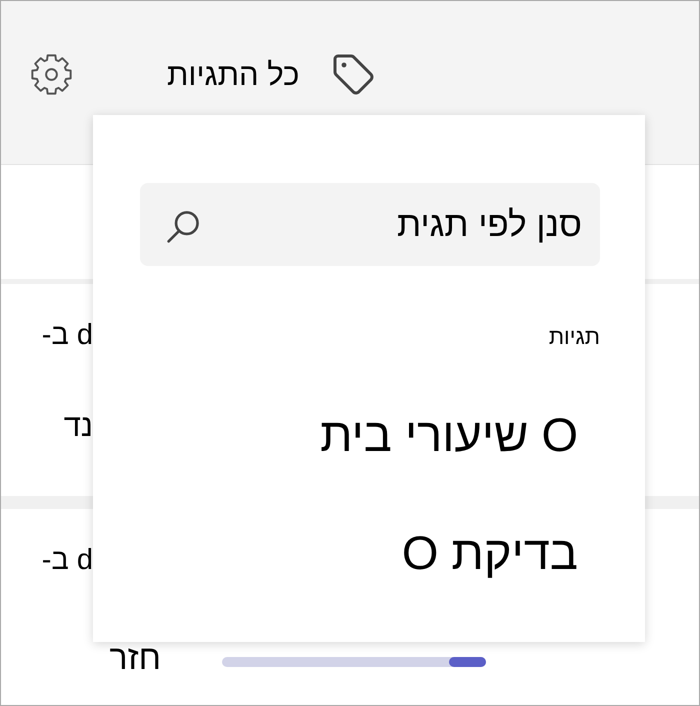 The height and width of the screenshot is (706, 700). What do you see at coordinates (271, 75) in the screenshot?
I see `tag-filter-button: כל התגיות` at bounding box center [271, 75].